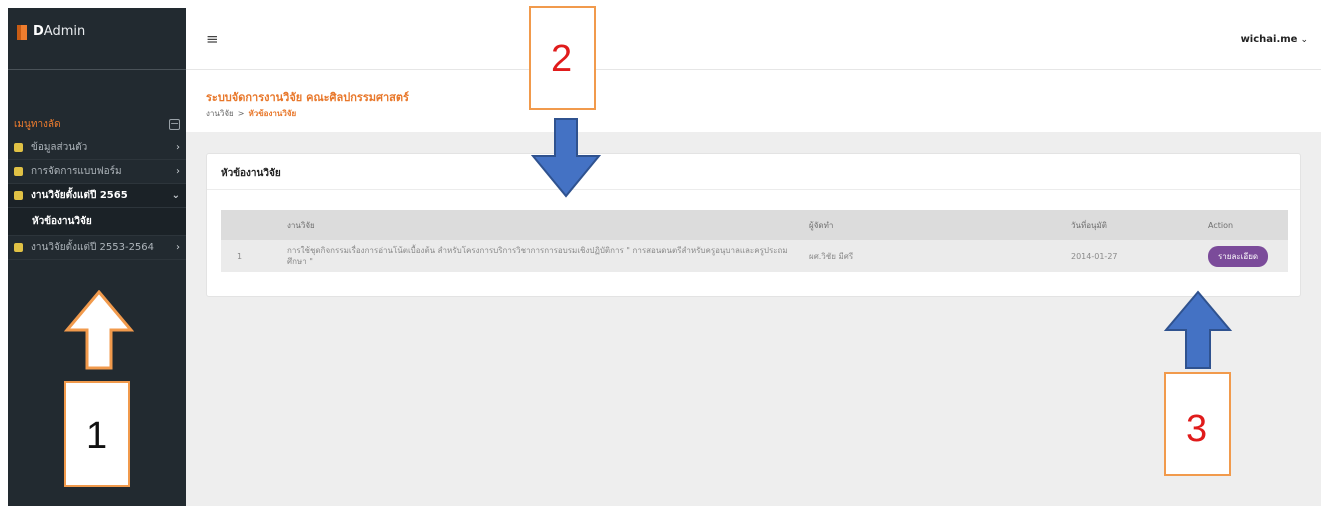  Describe the element at coordinates (220, 113) in the screenshot. I see `breadcrumb-root: งานวิจัย` at that location.